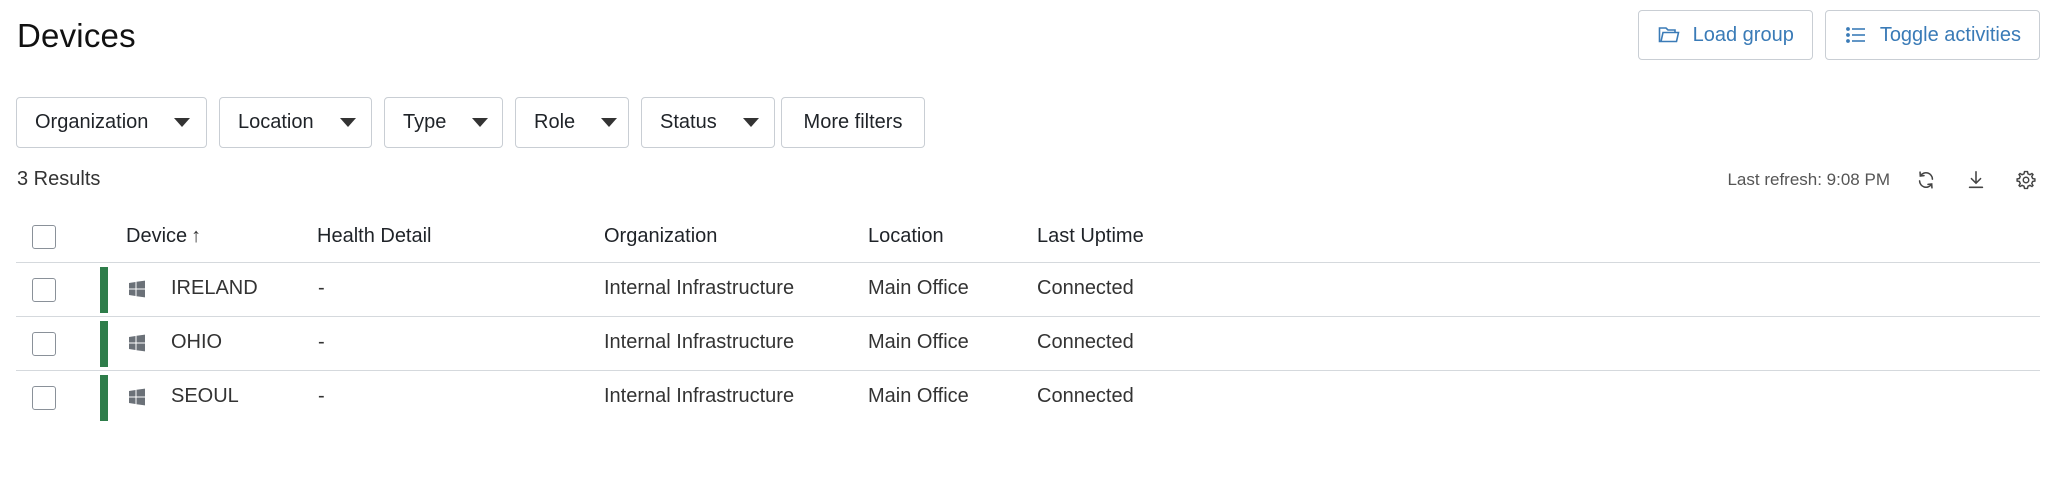 This screenshot has width=2050, height=498. I want to click on page-title: Devices, so click(76, 35).